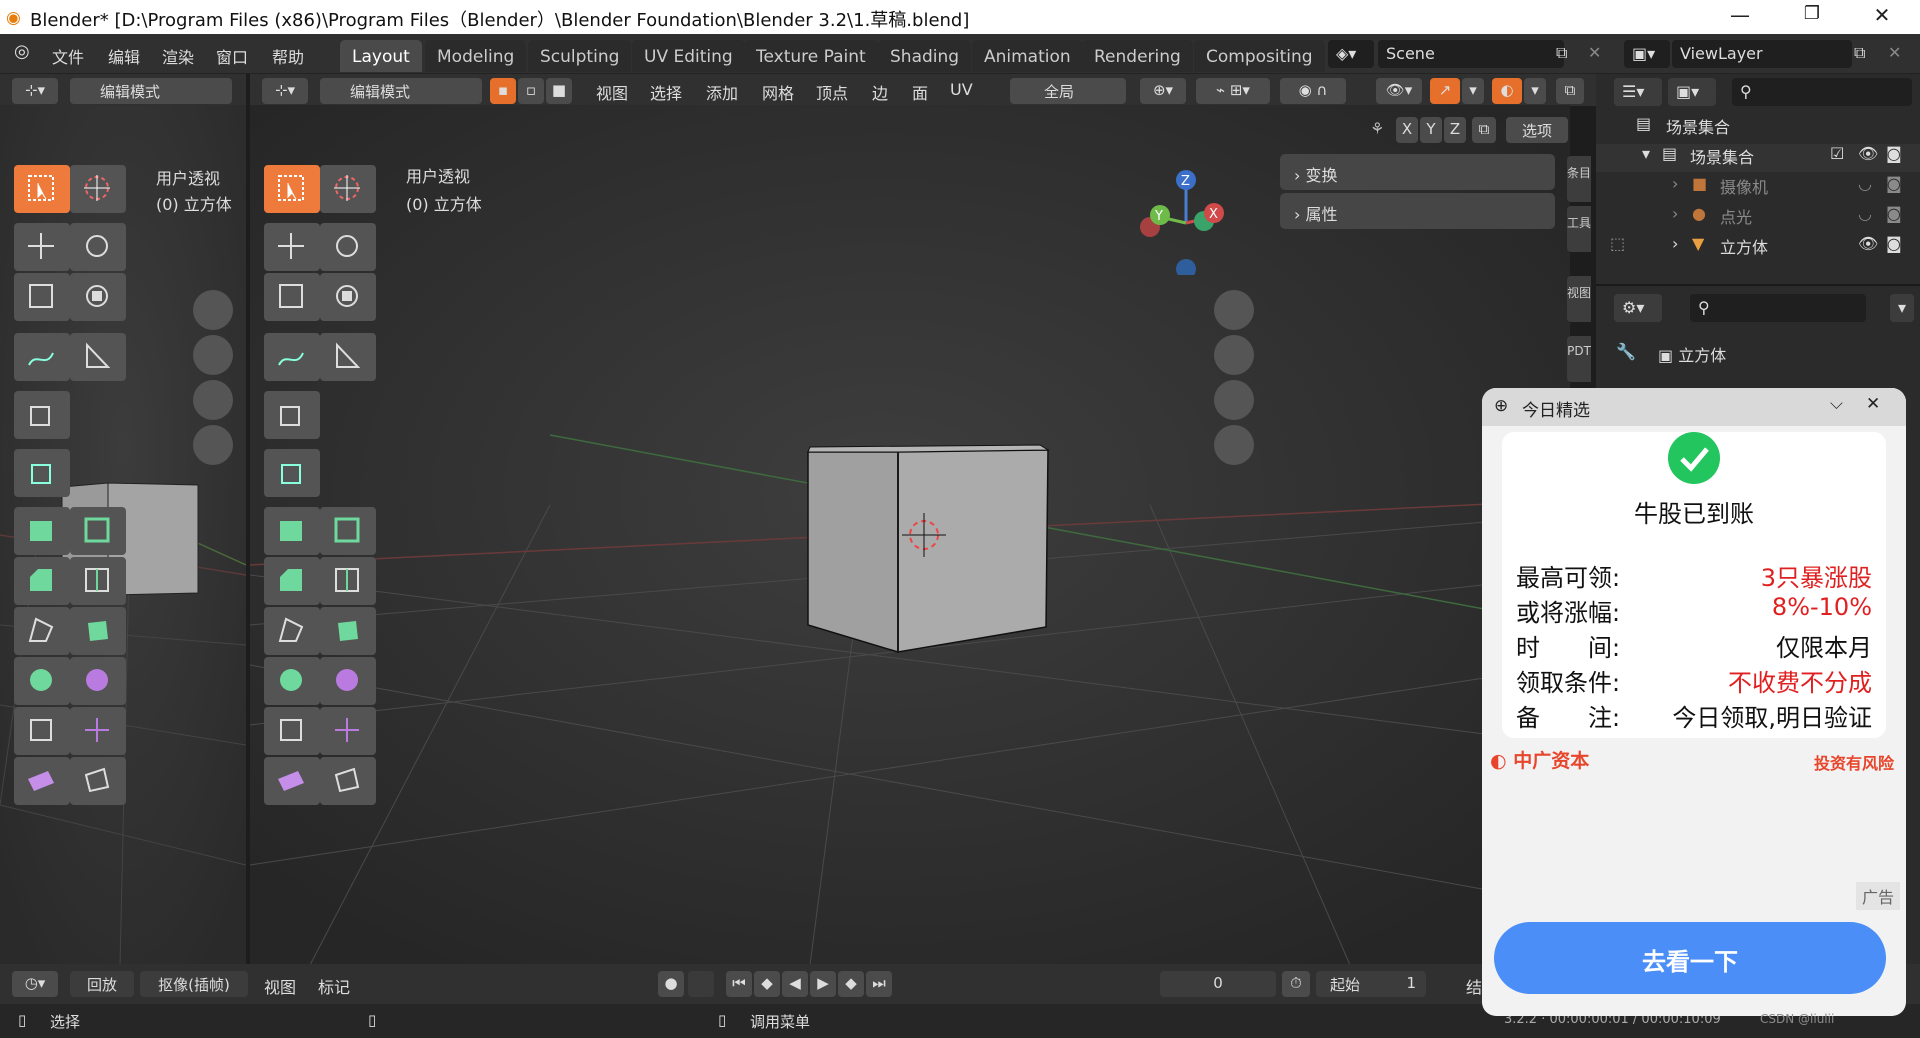 The height and width of the screenshot is (1038, 1920). I want to click on menu-help: 帮助, so click(288, 56).